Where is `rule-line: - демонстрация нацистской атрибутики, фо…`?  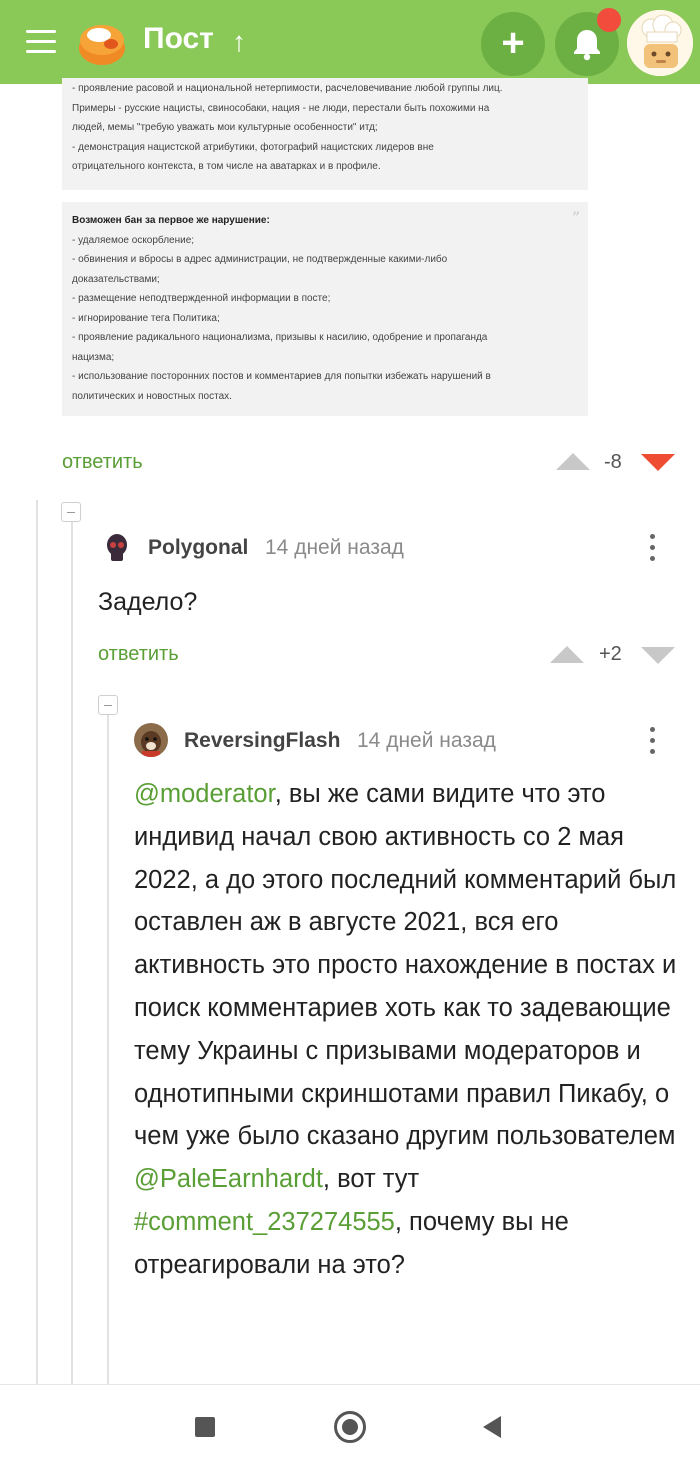 rule-line: - демонстрация нацистской атрибутики, фо… is located at coordinates (253, 147).